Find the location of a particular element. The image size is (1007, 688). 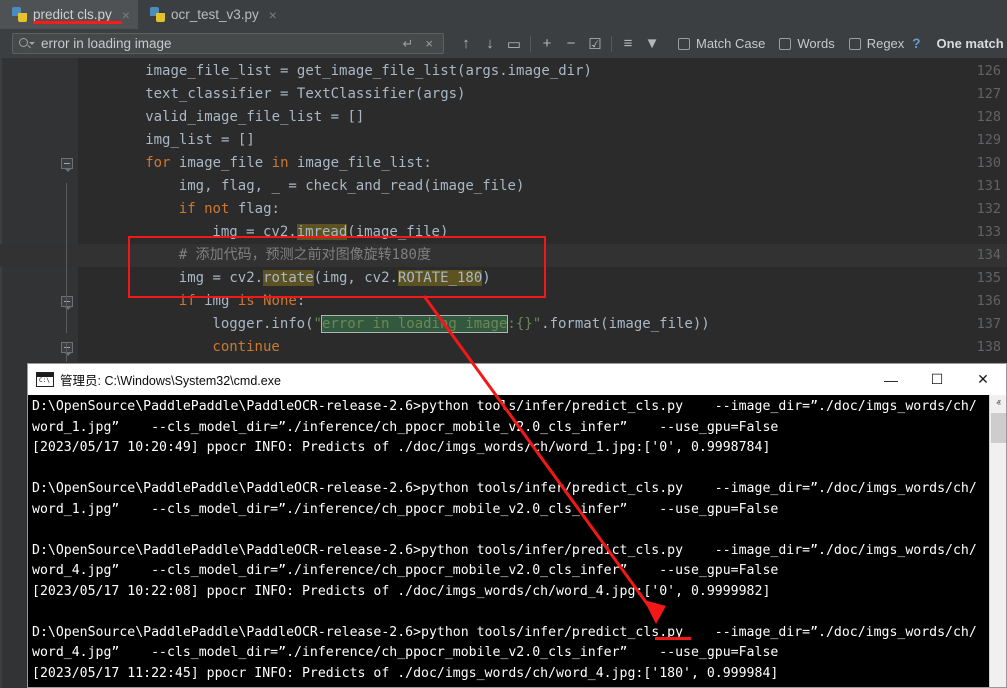

code-token: text_classifier = TextClassifier(args) is located at coordinates (305, 94).